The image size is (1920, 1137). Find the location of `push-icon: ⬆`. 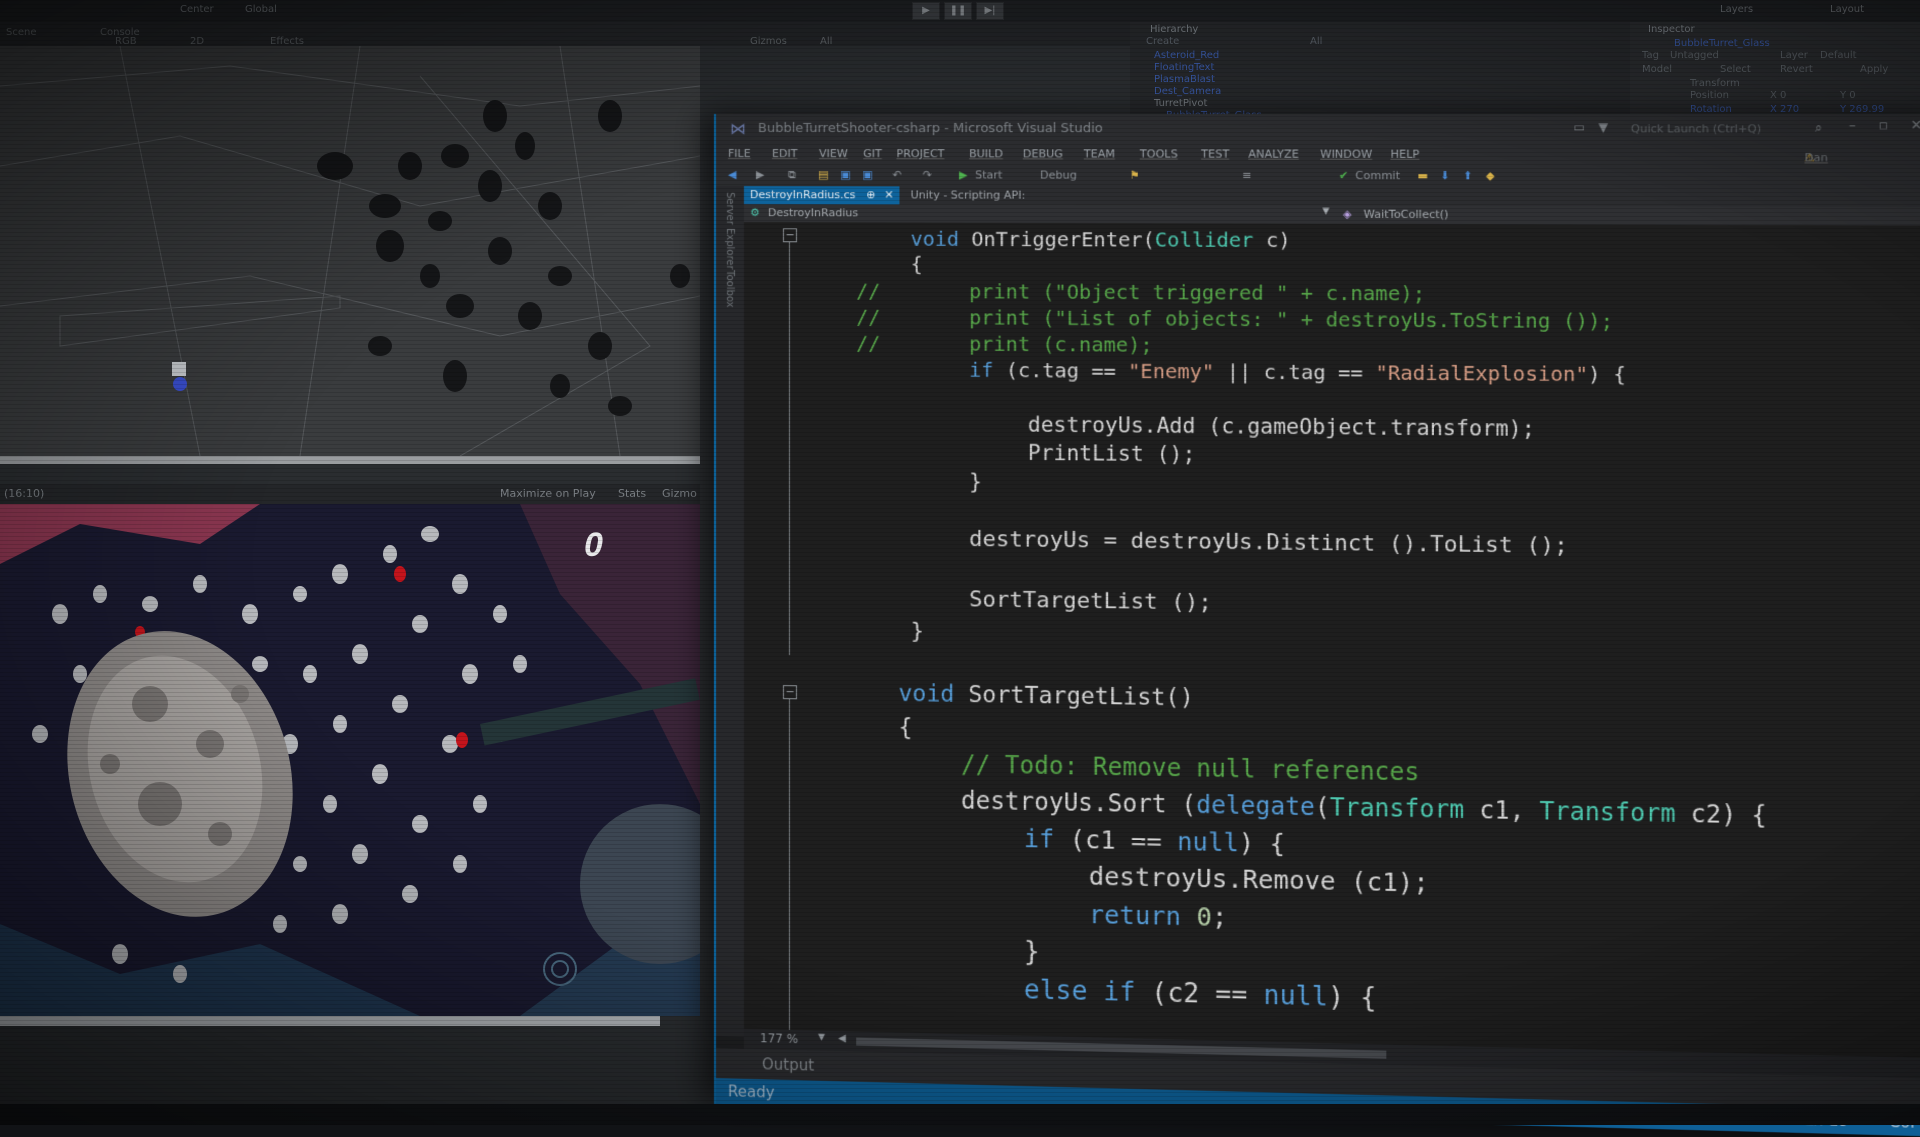

push-icon: ⬆ is located at coordinates (1468, 175).